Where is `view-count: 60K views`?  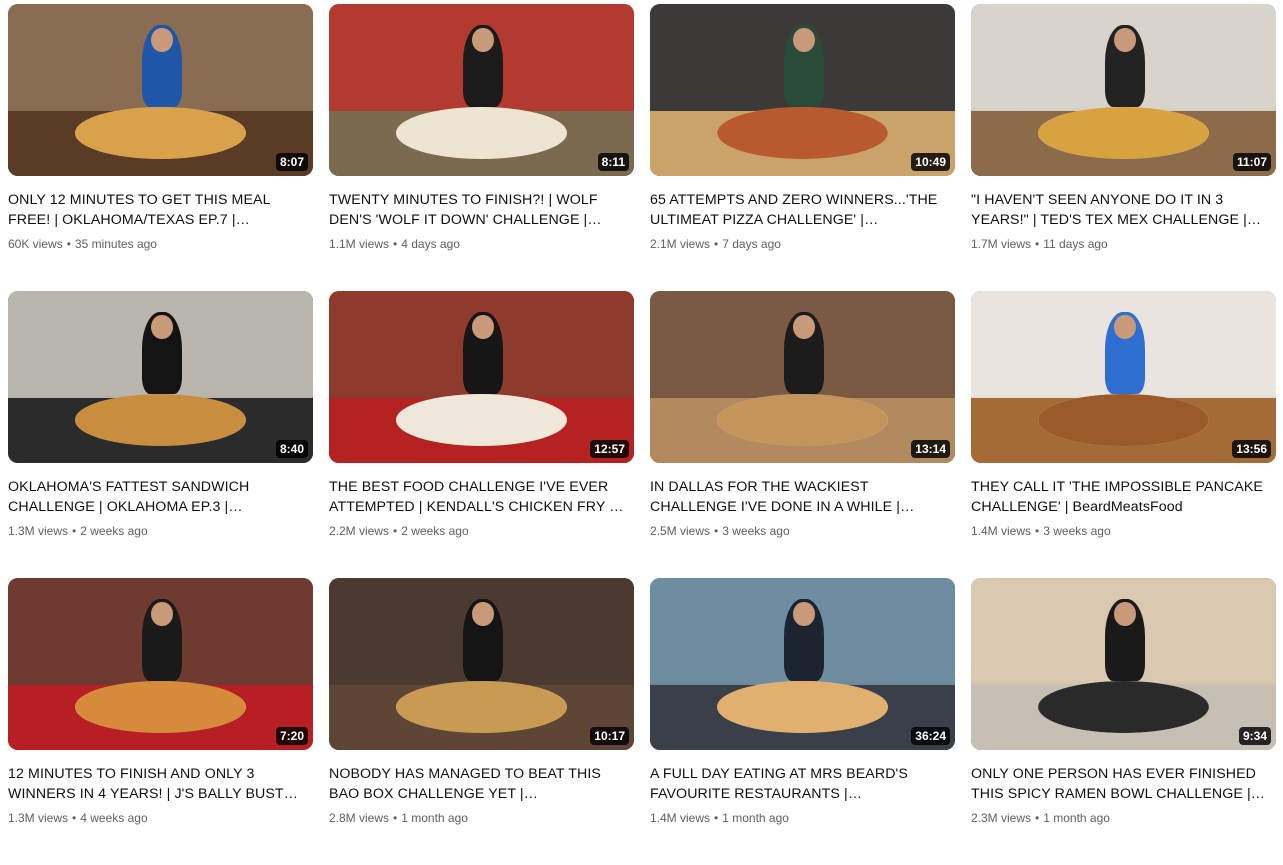
view-count: 60K views is located at coordinates (35, 244).